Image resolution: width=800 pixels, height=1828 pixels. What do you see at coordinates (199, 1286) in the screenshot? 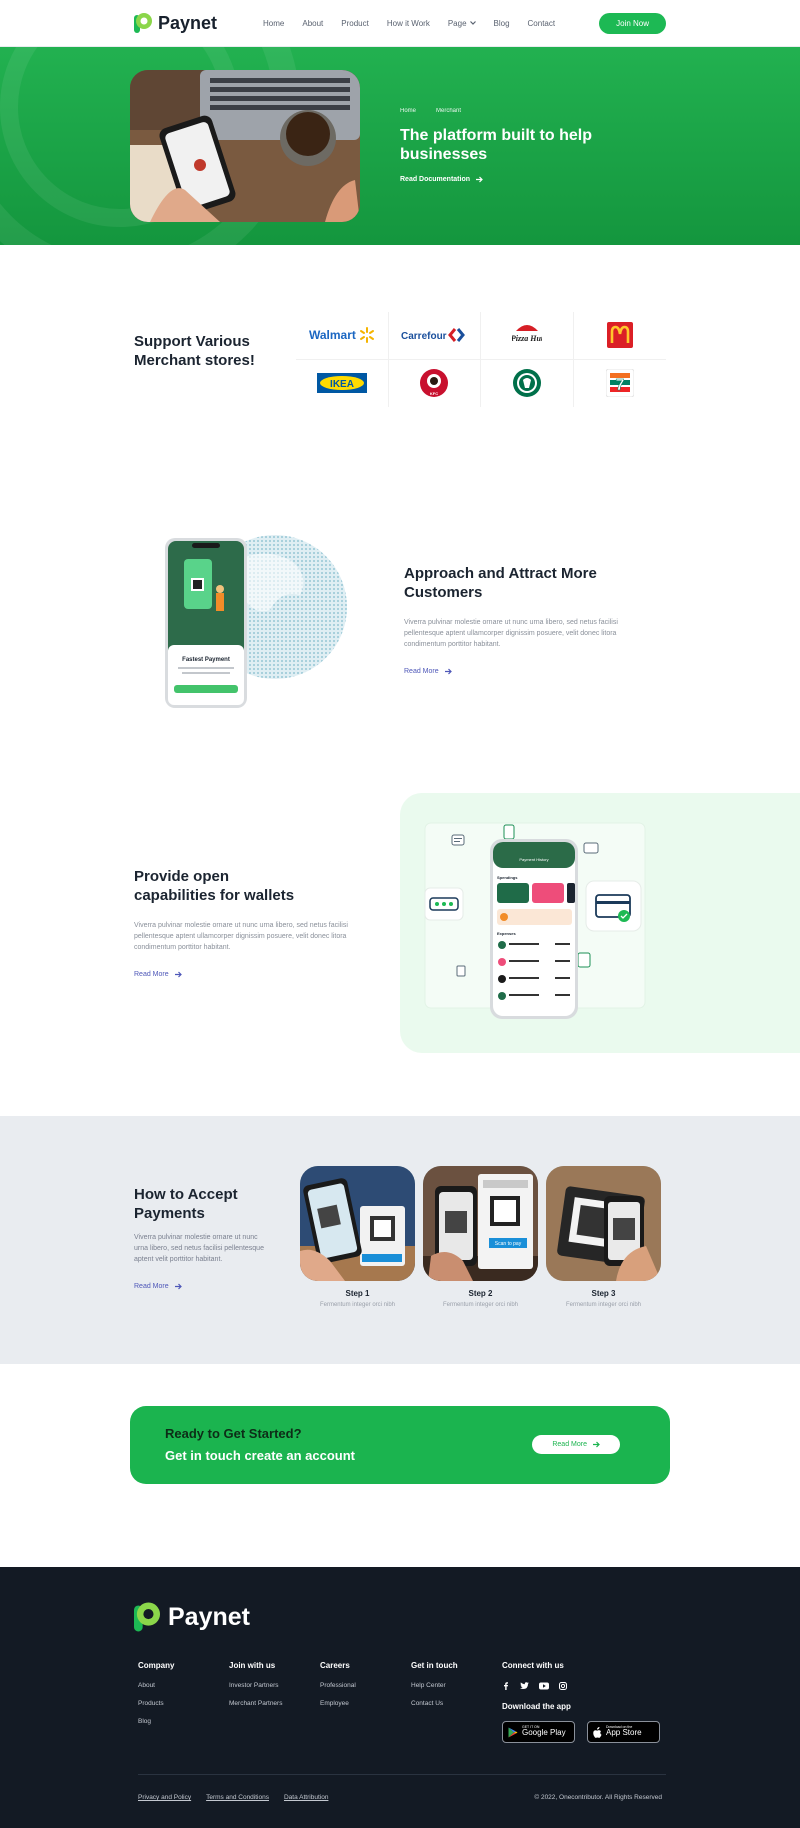
I see `how-read-more-link: Read More` at bounding box center [199, 1286].